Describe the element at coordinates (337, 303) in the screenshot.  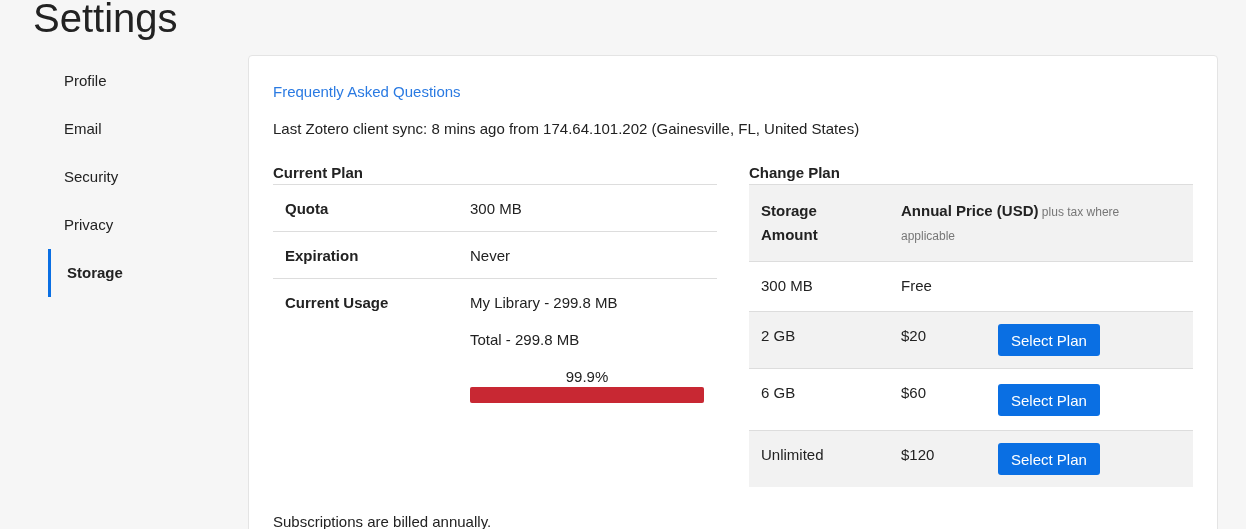
I see `row-label: Current Usage` at that location.